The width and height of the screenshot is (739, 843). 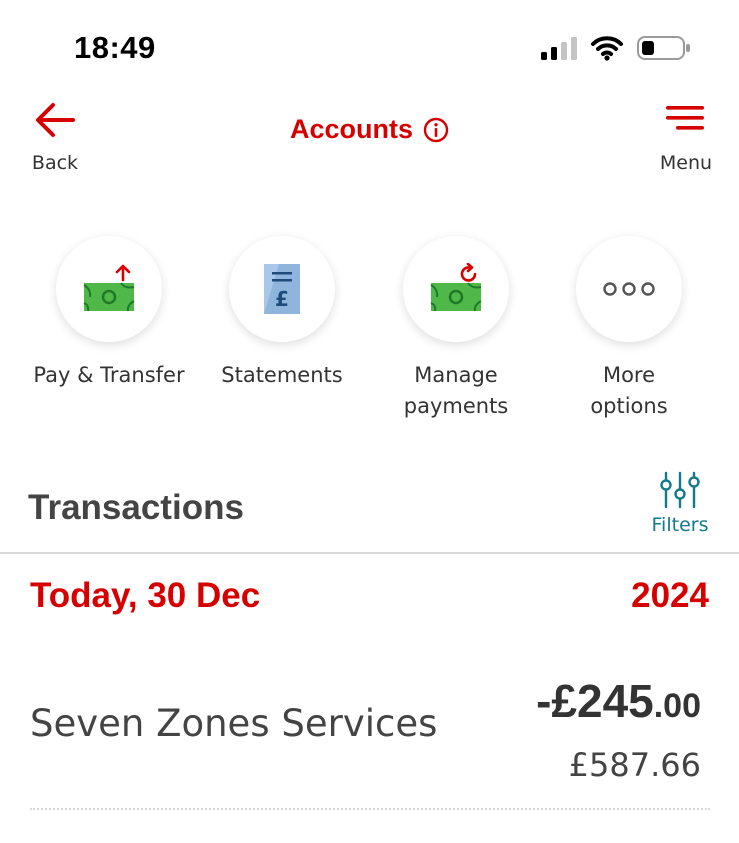 What do you see at coordinates (456, 406) in the screenshot?
I see `manage-payments-label-line2: payments` at bounding box center [456, 406].